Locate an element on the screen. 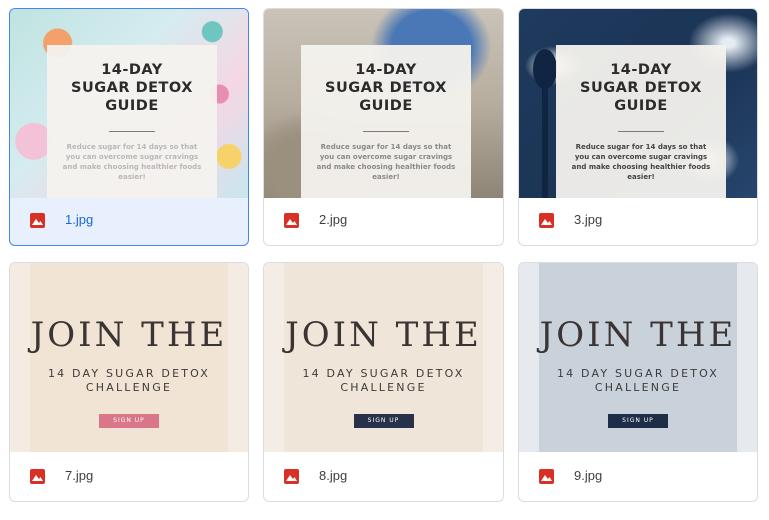  file-footer: 1.jpg is located at coordinates (129, 221).